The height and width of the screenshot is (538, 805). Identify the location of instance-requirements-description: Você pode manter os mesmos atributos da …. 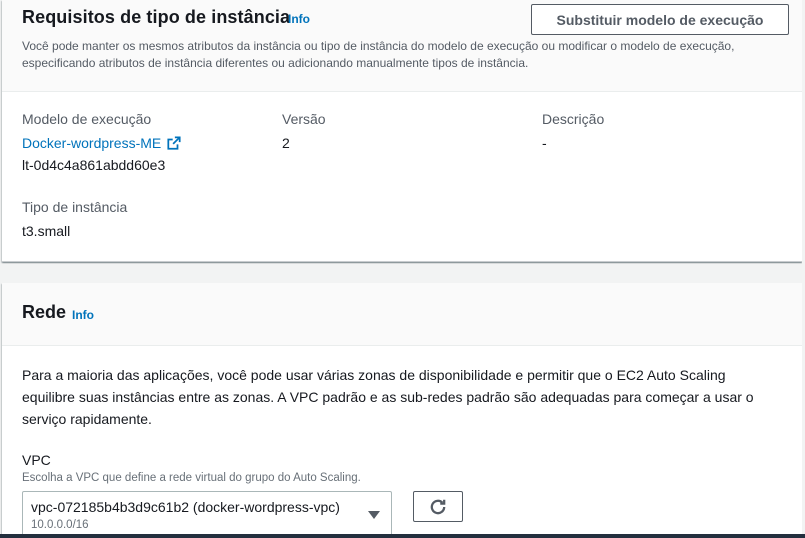
(378, 54).